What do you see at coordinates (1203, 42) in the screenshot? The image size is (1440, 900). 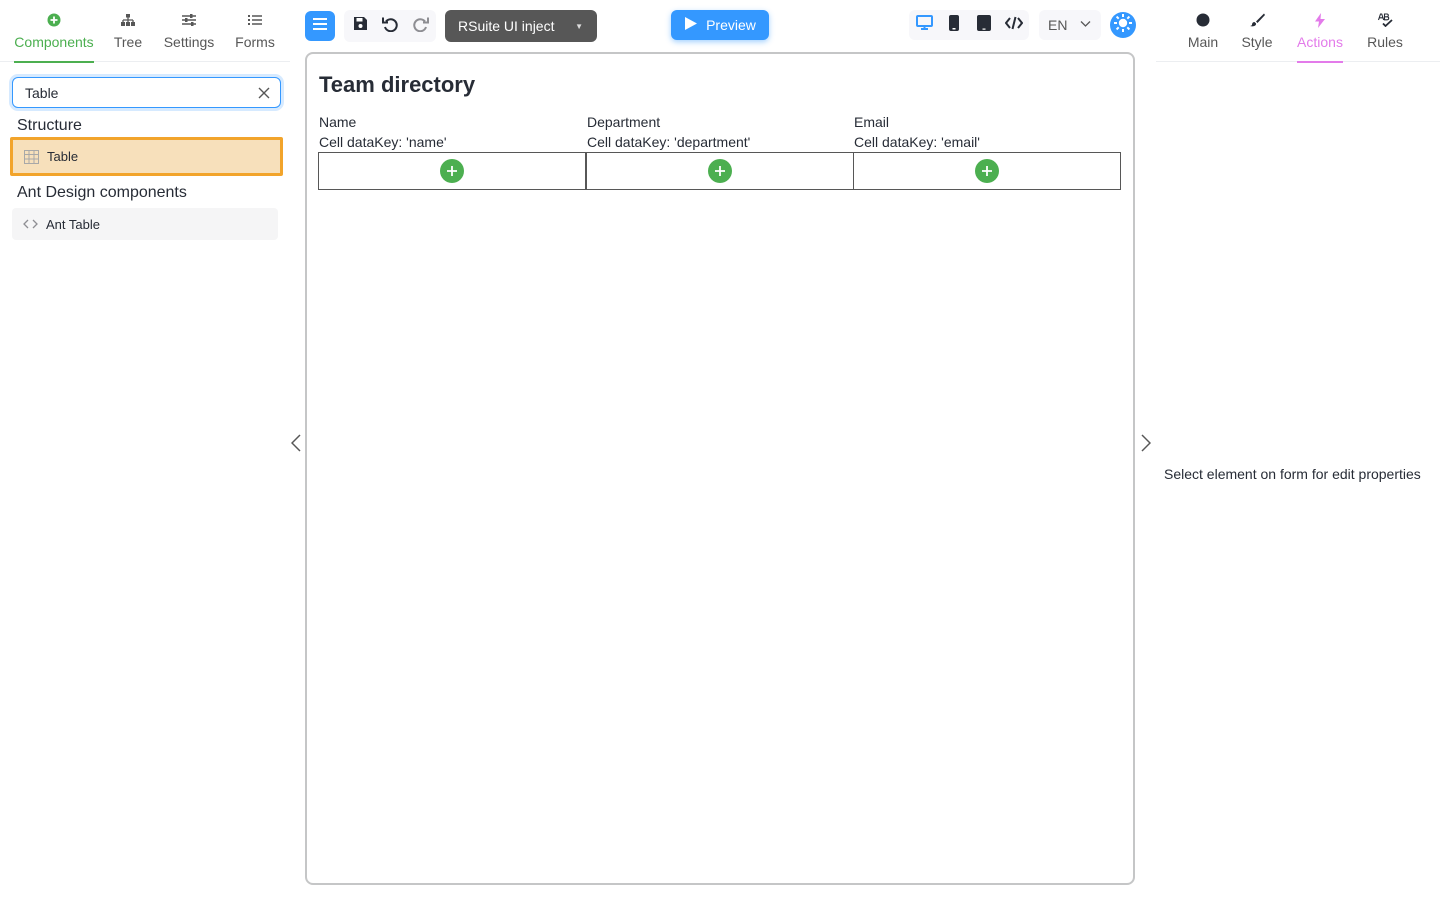 I see `tab-main-label: Main` at bounding box center [1203, 42].